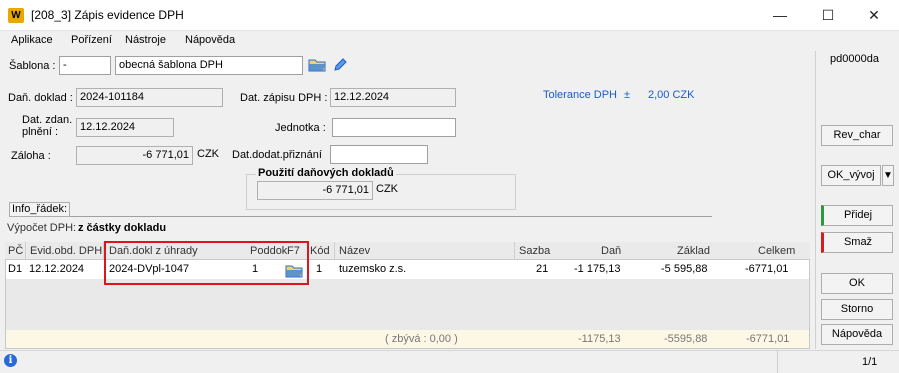  I want to click on dat-zdan-label-line1: Dat. zdan., so click(47, 120).